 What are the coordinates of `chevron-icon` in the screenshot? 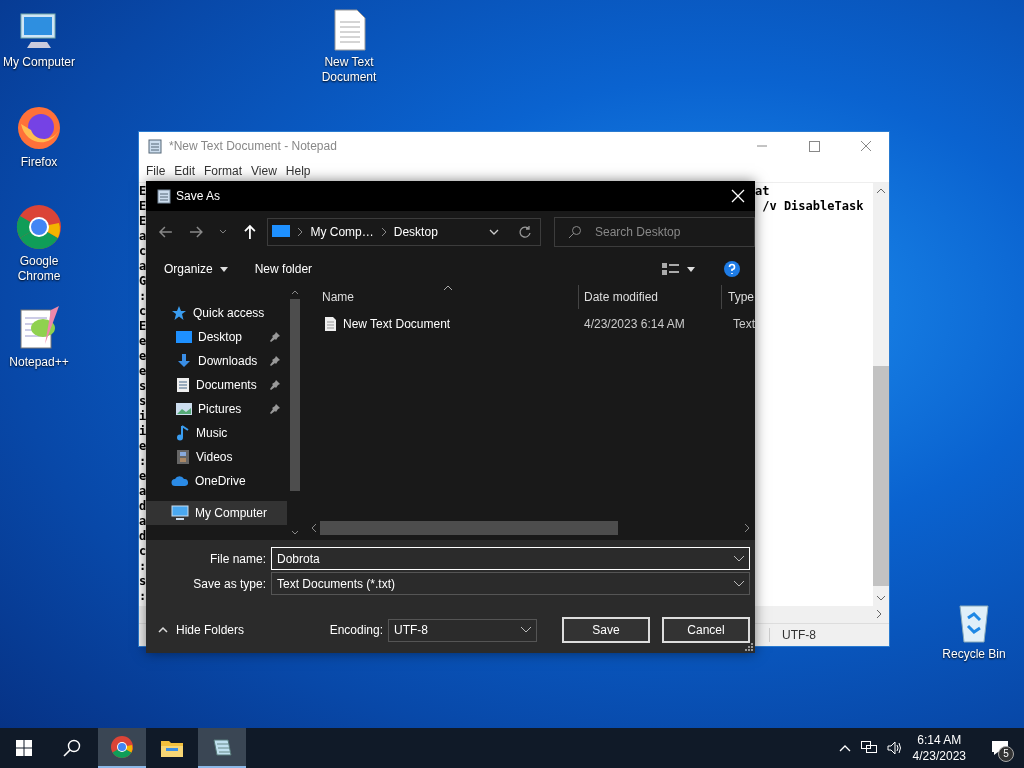 It's located at (300, 231).